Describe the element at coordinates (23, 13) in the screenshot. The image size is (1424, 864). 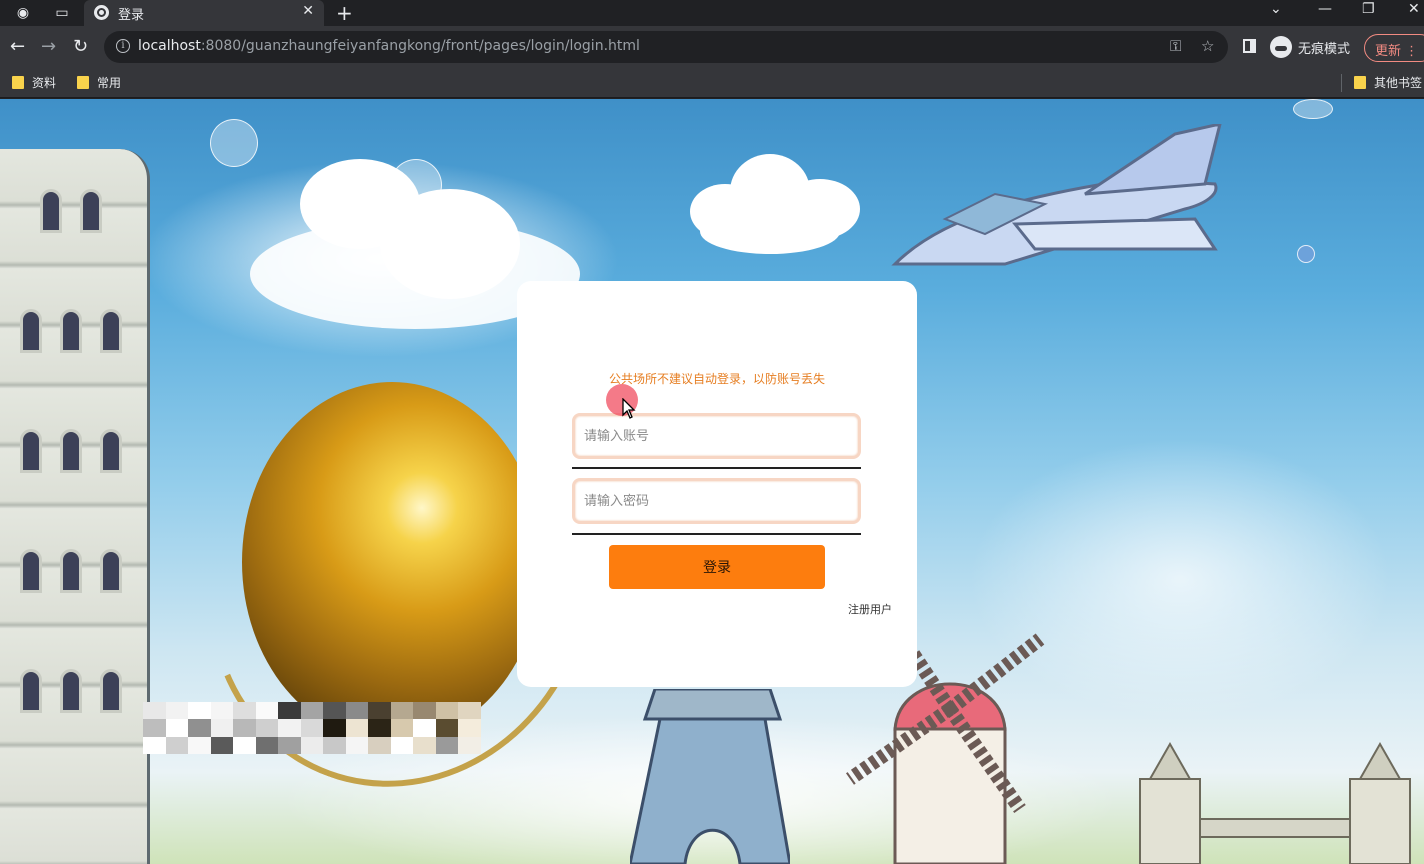
I see `globe-icon: ◉` at that location.